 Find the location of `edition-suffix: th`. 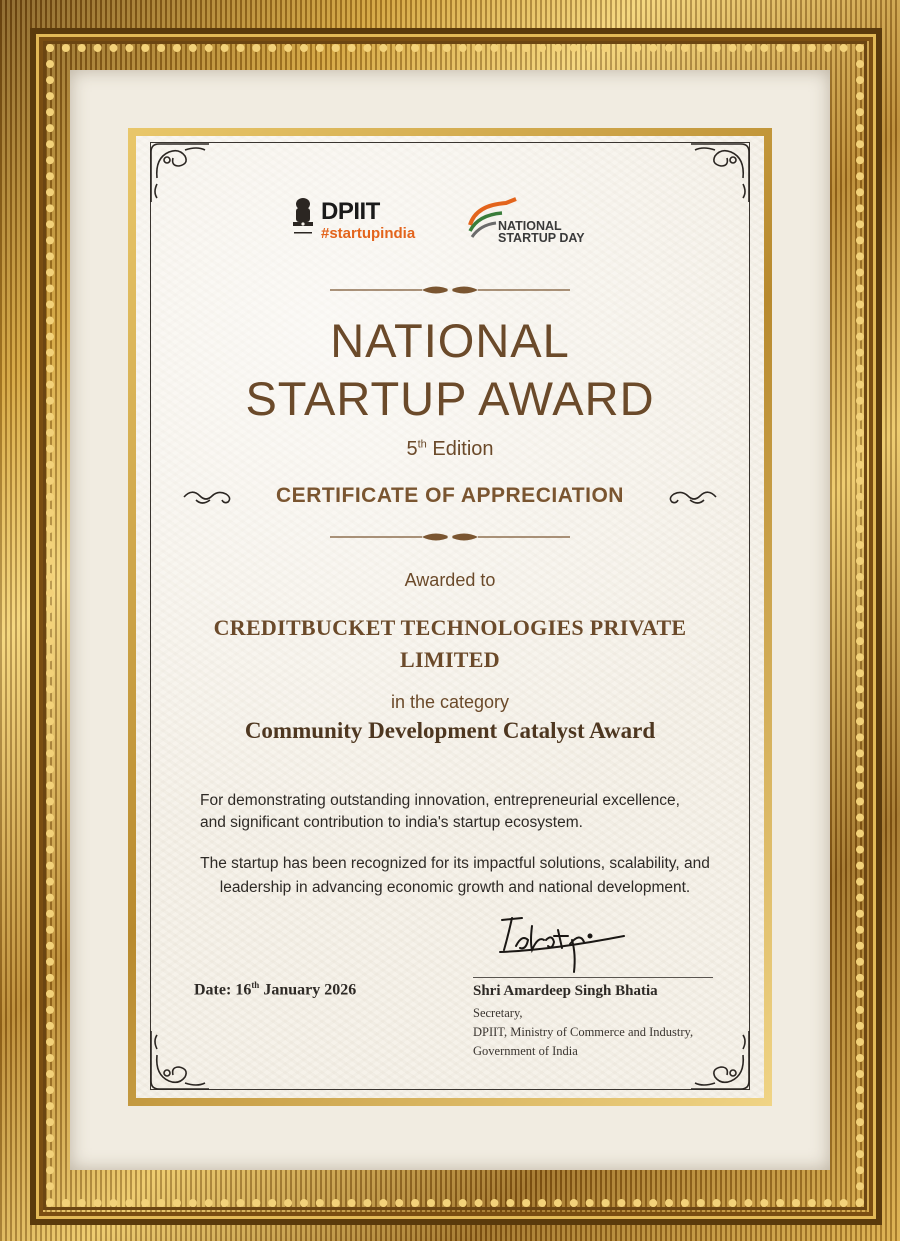

edition-suffix: th is located at coordinates (422, 444).